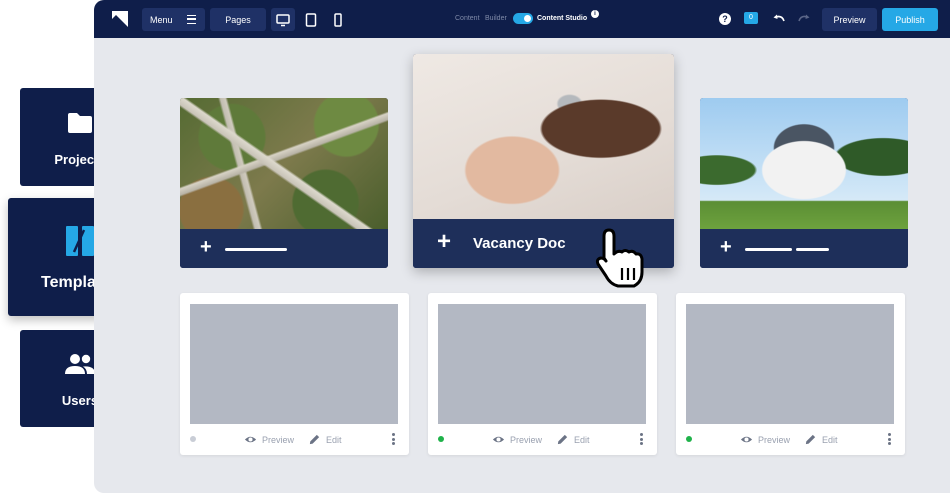 The width and height of the screenshot is (950, 493). What do you see at coordinates (619, 258) in the screenshot?
I see `hand-pointer-icon` at bounding box center [619, 258].